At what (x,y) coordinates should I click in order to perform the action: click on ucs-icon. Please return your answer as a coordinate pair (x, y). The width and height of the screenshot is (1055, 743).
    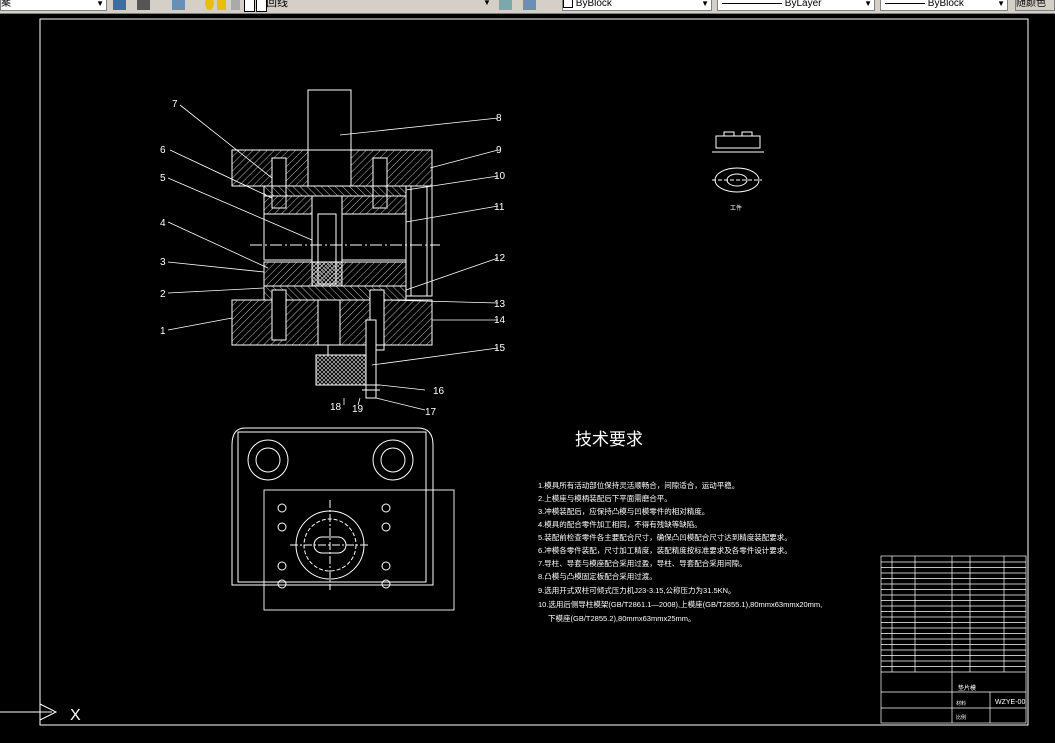
    Looking at the image, I should click on (29, 712).